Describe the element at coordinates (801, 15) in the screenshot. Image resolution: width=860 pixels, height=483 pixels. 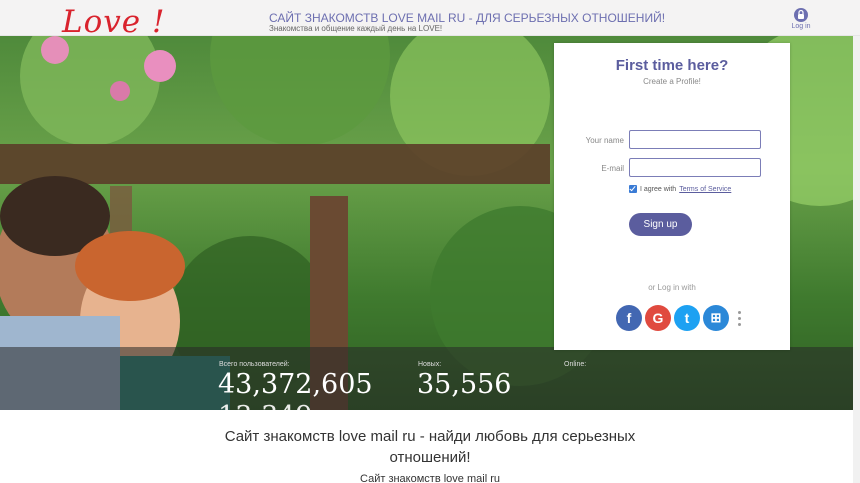
I see `lock-icon` at that location.